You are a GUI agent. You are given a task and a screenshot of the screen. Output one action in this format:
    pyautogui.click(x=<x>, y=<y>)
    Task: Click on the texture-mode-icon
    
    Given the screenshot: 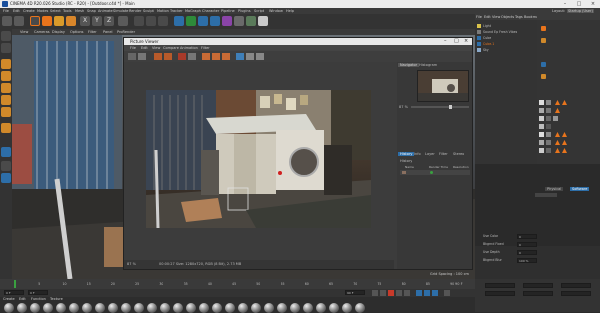 What is the action you would take?
    pyautogui.click(x=6, y=64)
    